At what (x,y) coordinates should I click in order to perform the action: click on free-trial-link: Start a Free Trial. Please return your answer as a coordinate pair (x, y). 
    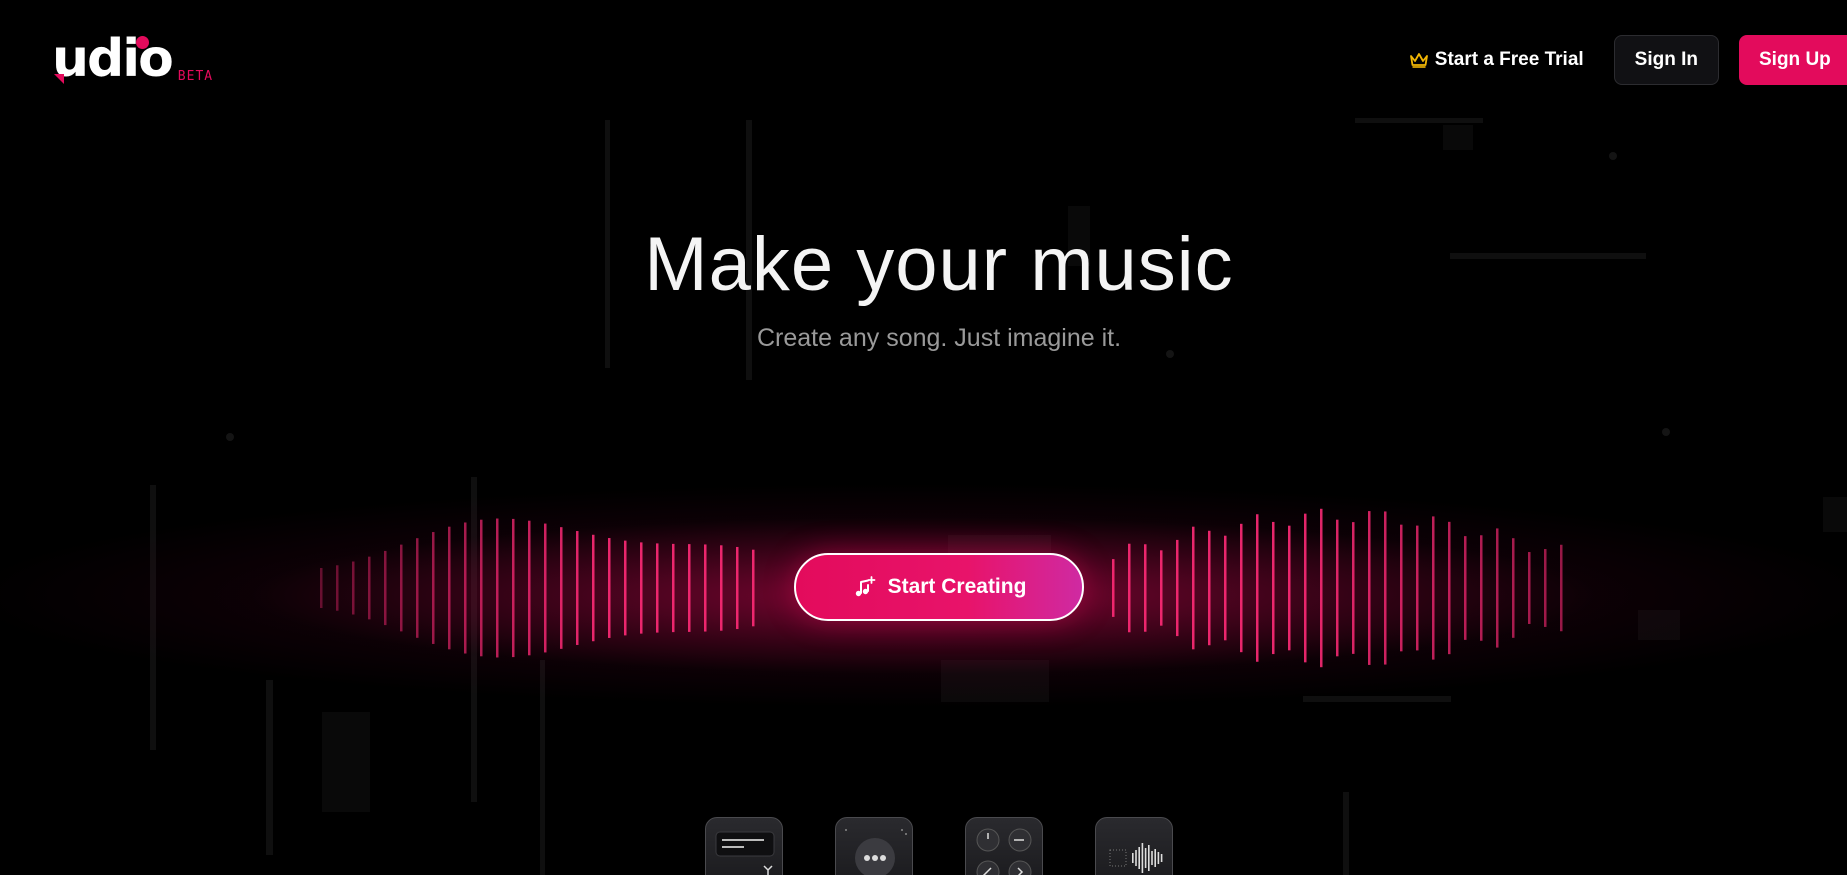
    Looking at the image, I should click on (1496, 60).